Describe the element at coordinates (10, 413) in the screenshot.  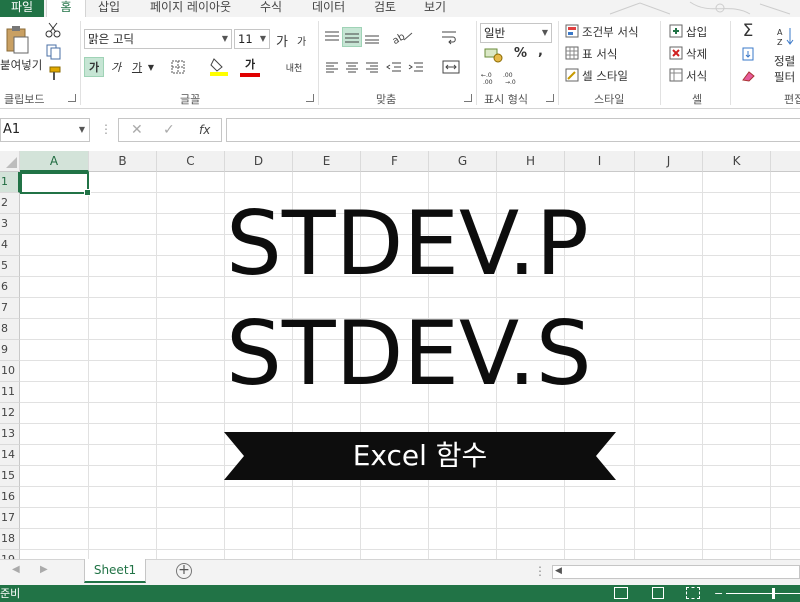
I see `row-header: 12` at that location.